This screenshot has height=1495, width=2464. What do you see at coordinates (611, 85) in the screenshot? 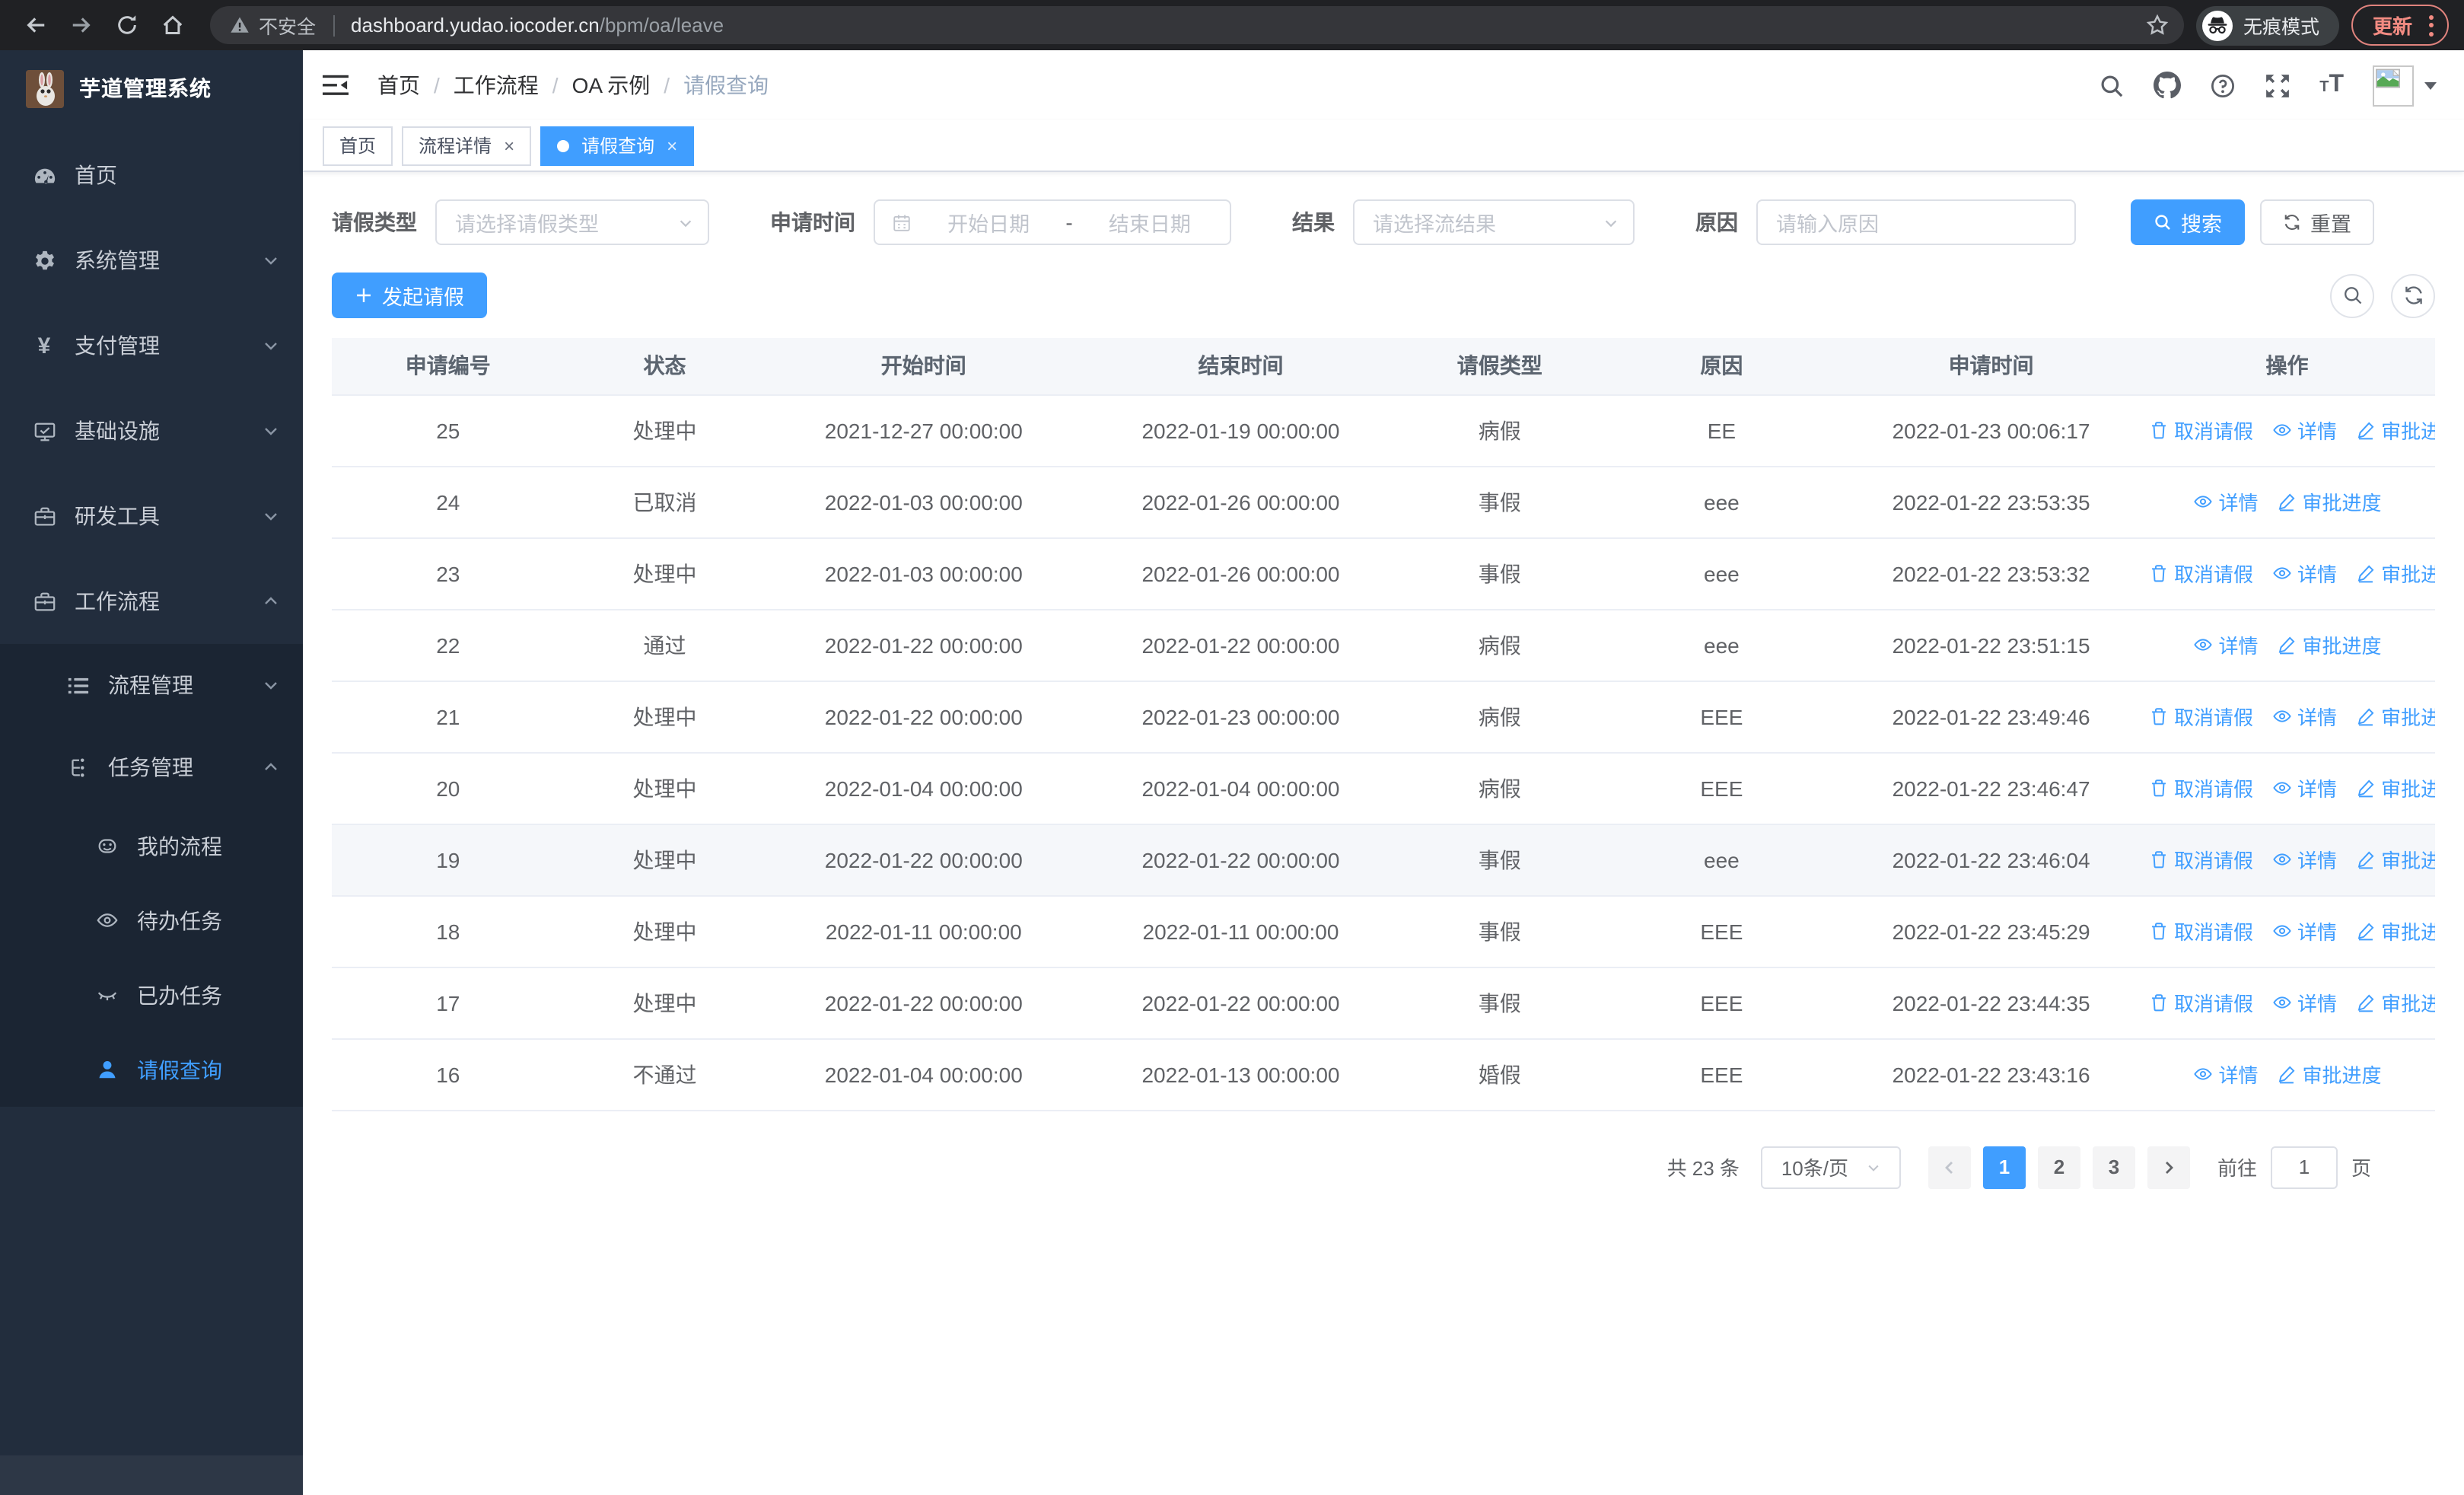
I see `breadcrumb-item: OA 示例` at bounding box center [611, 85].